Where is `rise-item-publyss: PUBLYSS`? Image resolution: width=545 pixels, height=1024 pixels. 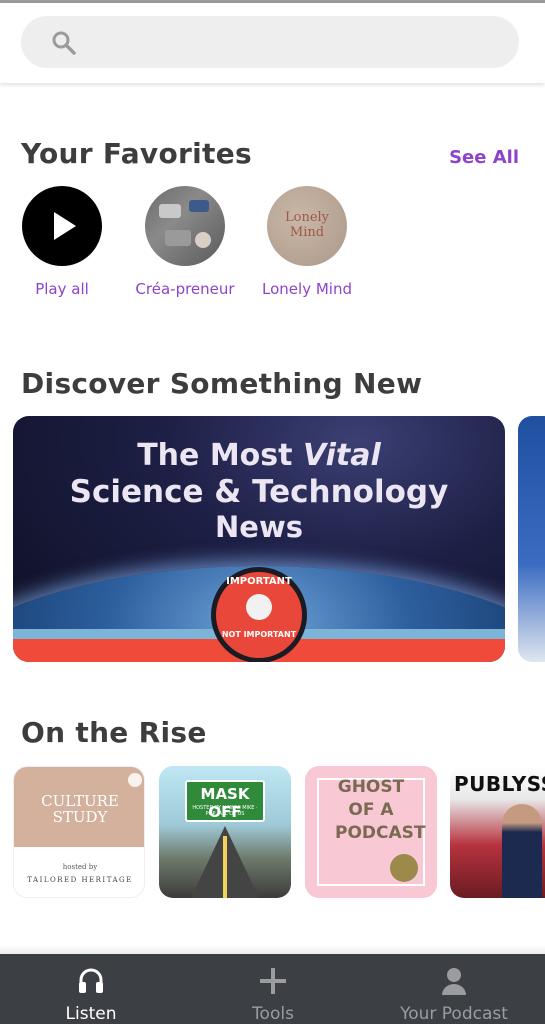
rise-item-publyss: PUBLYSS is located at coordinates (497, 832).